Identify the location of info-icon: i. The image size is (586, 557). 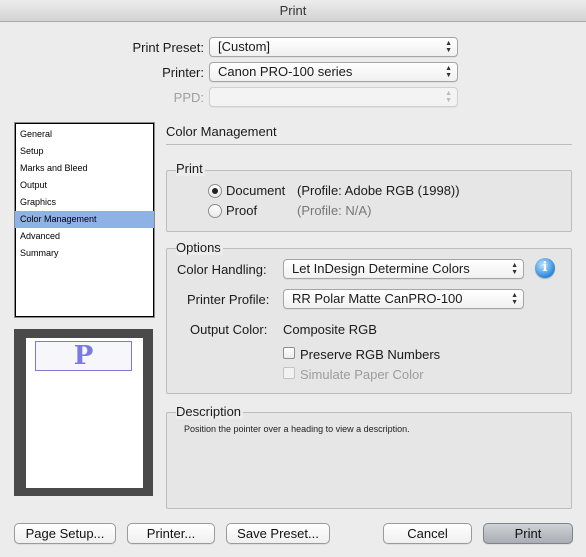
(545, 268).